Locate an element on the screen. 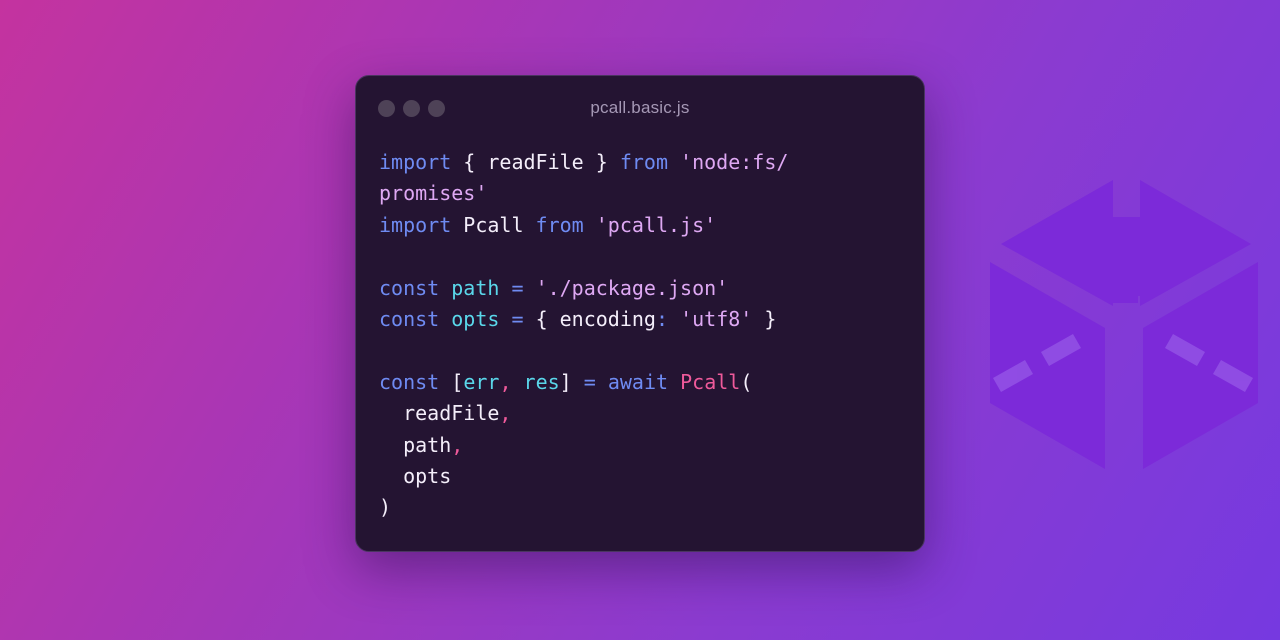 Image resolution: width=1280 pixels, height=640 pixels. code-line: promises' is located at coordinates (641, 193).